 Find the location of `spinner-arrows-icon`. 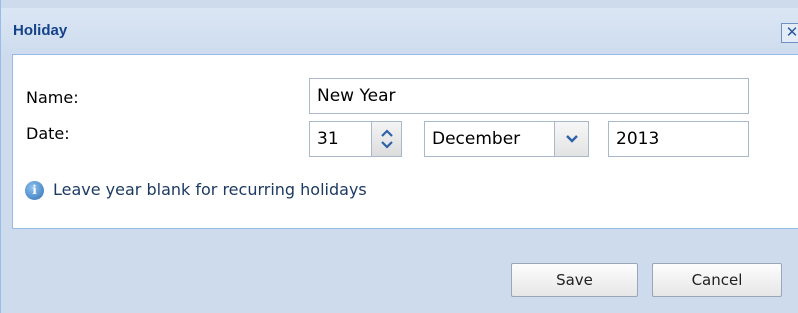

spinner-arrows-icon is located at coordinates (387, 139).